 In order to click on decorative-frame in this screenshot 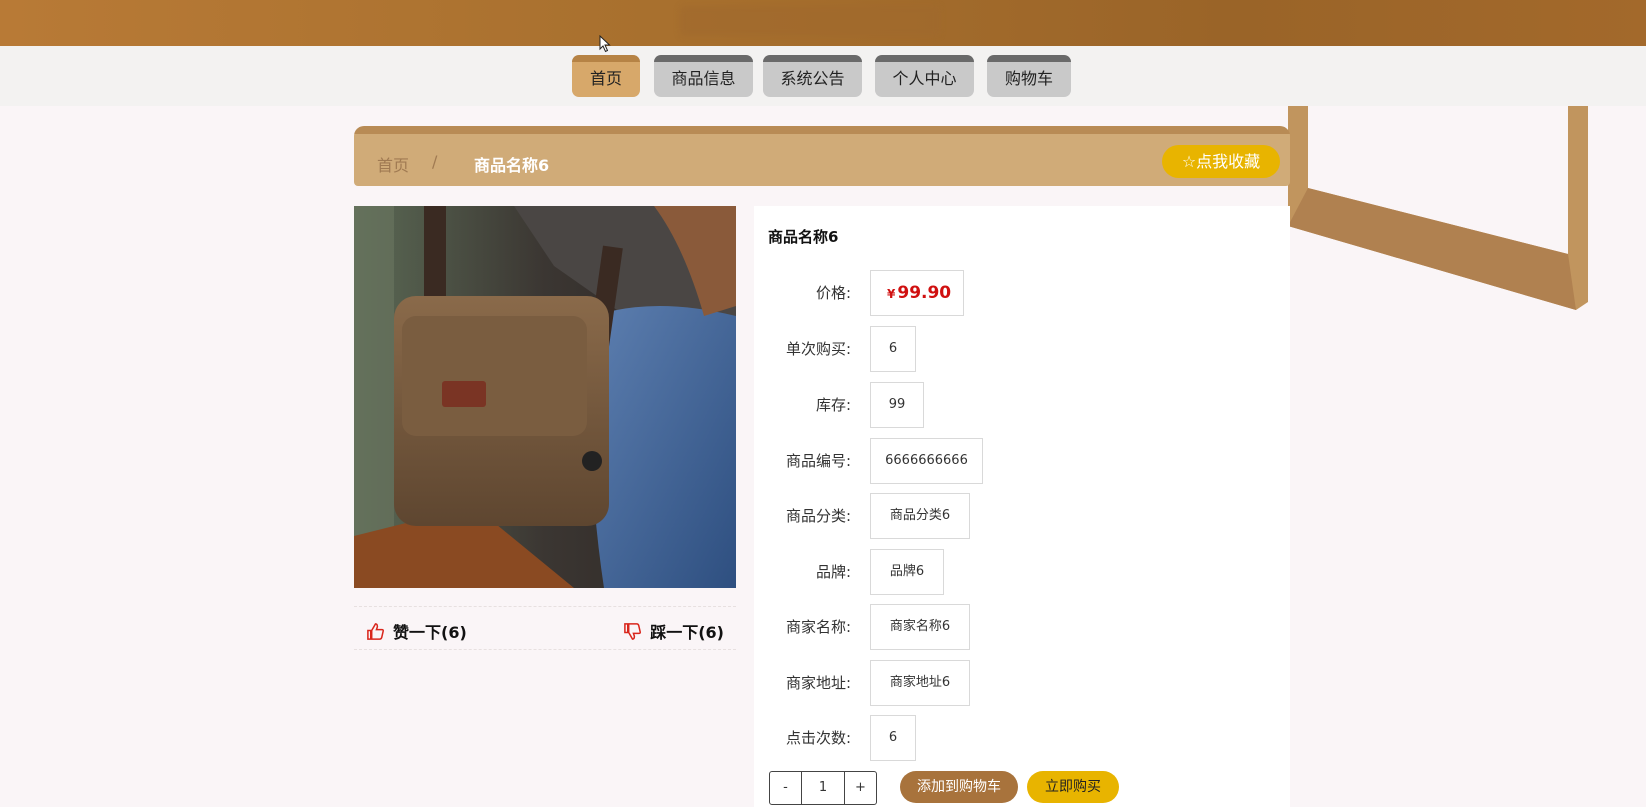, I will do `click(1438, 208)`.